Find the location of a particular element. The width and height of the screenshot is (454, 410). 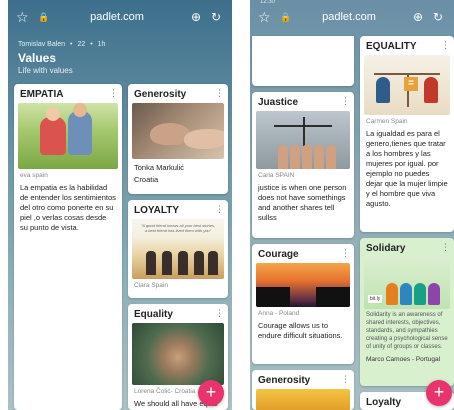

post-image: bit.ly is located at coordinates (407, 283).